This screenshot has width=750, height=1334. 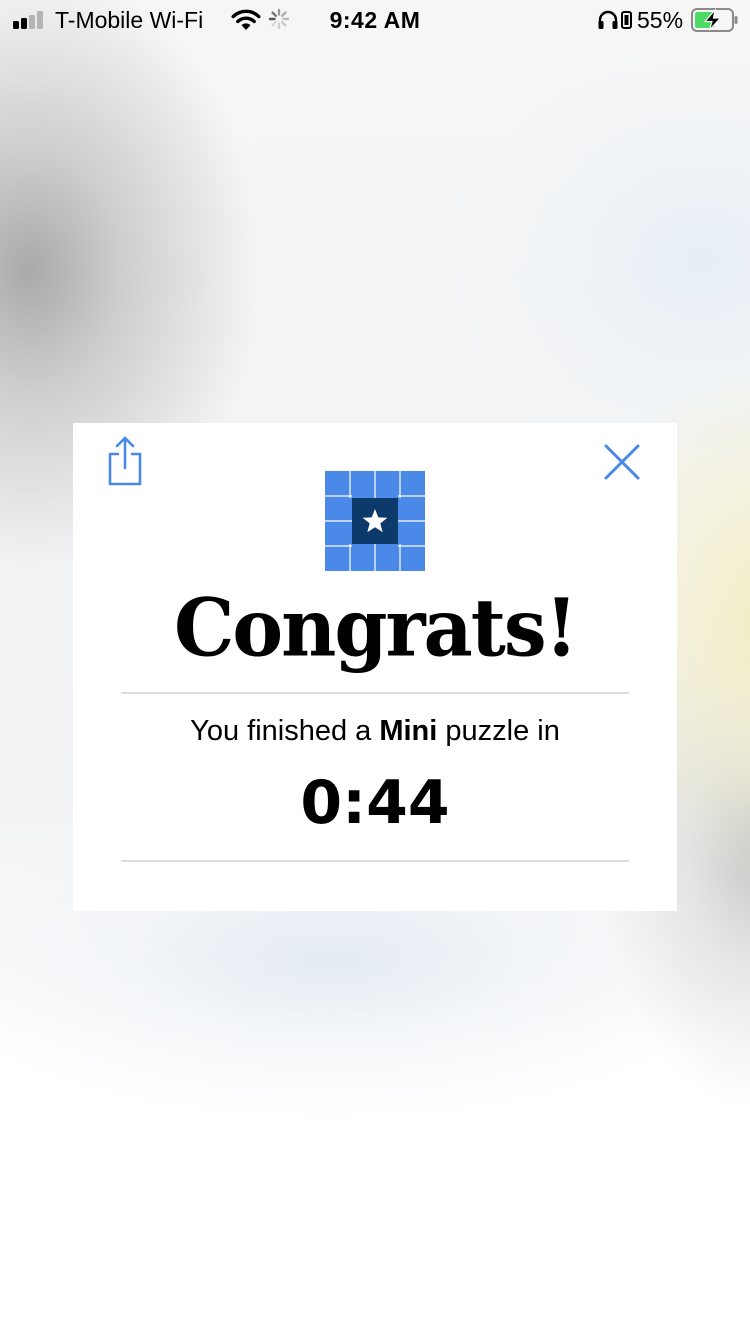 I want to click on share-button, so click(x=125, y=461).